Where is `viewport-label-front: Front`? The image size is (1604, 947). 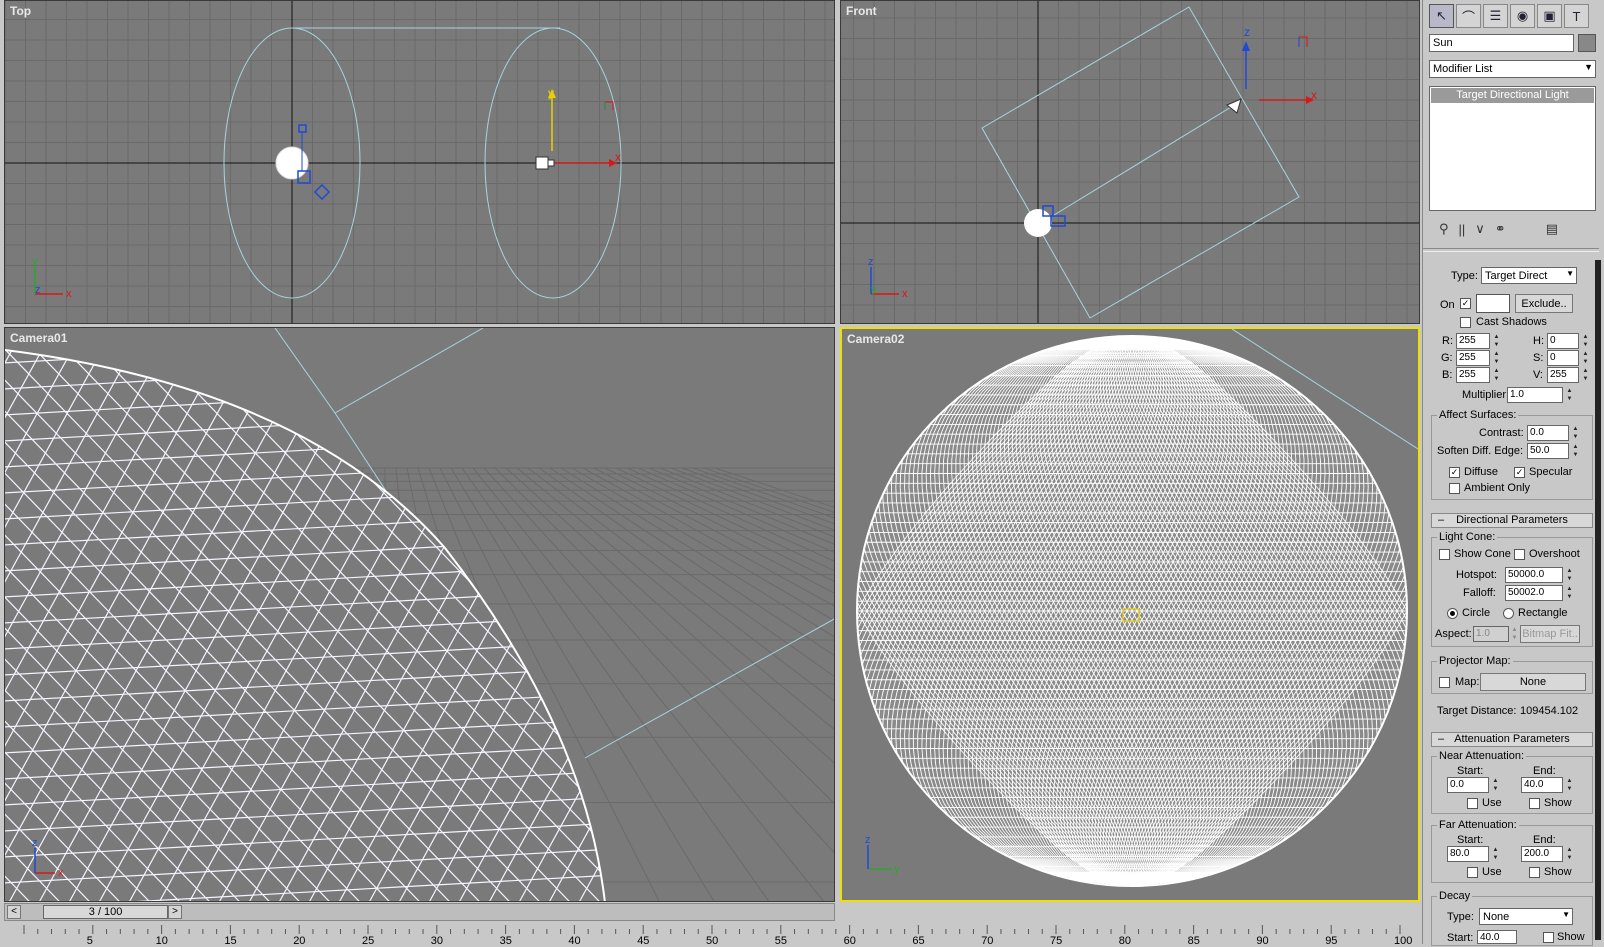
viewport-label-front: Front is located at coordinates (861, 11).